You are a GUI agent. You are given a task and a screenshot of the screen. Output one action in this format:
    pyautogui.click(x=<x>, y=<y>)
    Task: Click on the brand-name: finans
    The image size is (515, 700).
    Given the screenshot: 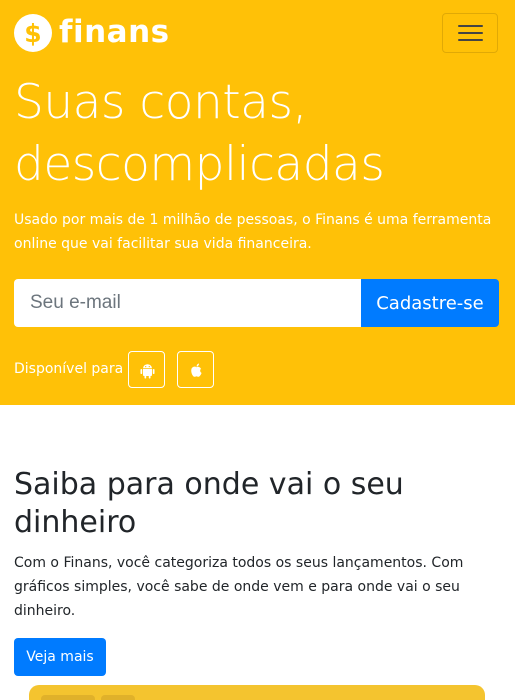 What is the action you would take?
    pyautogui.click(x=114, y=32)
    